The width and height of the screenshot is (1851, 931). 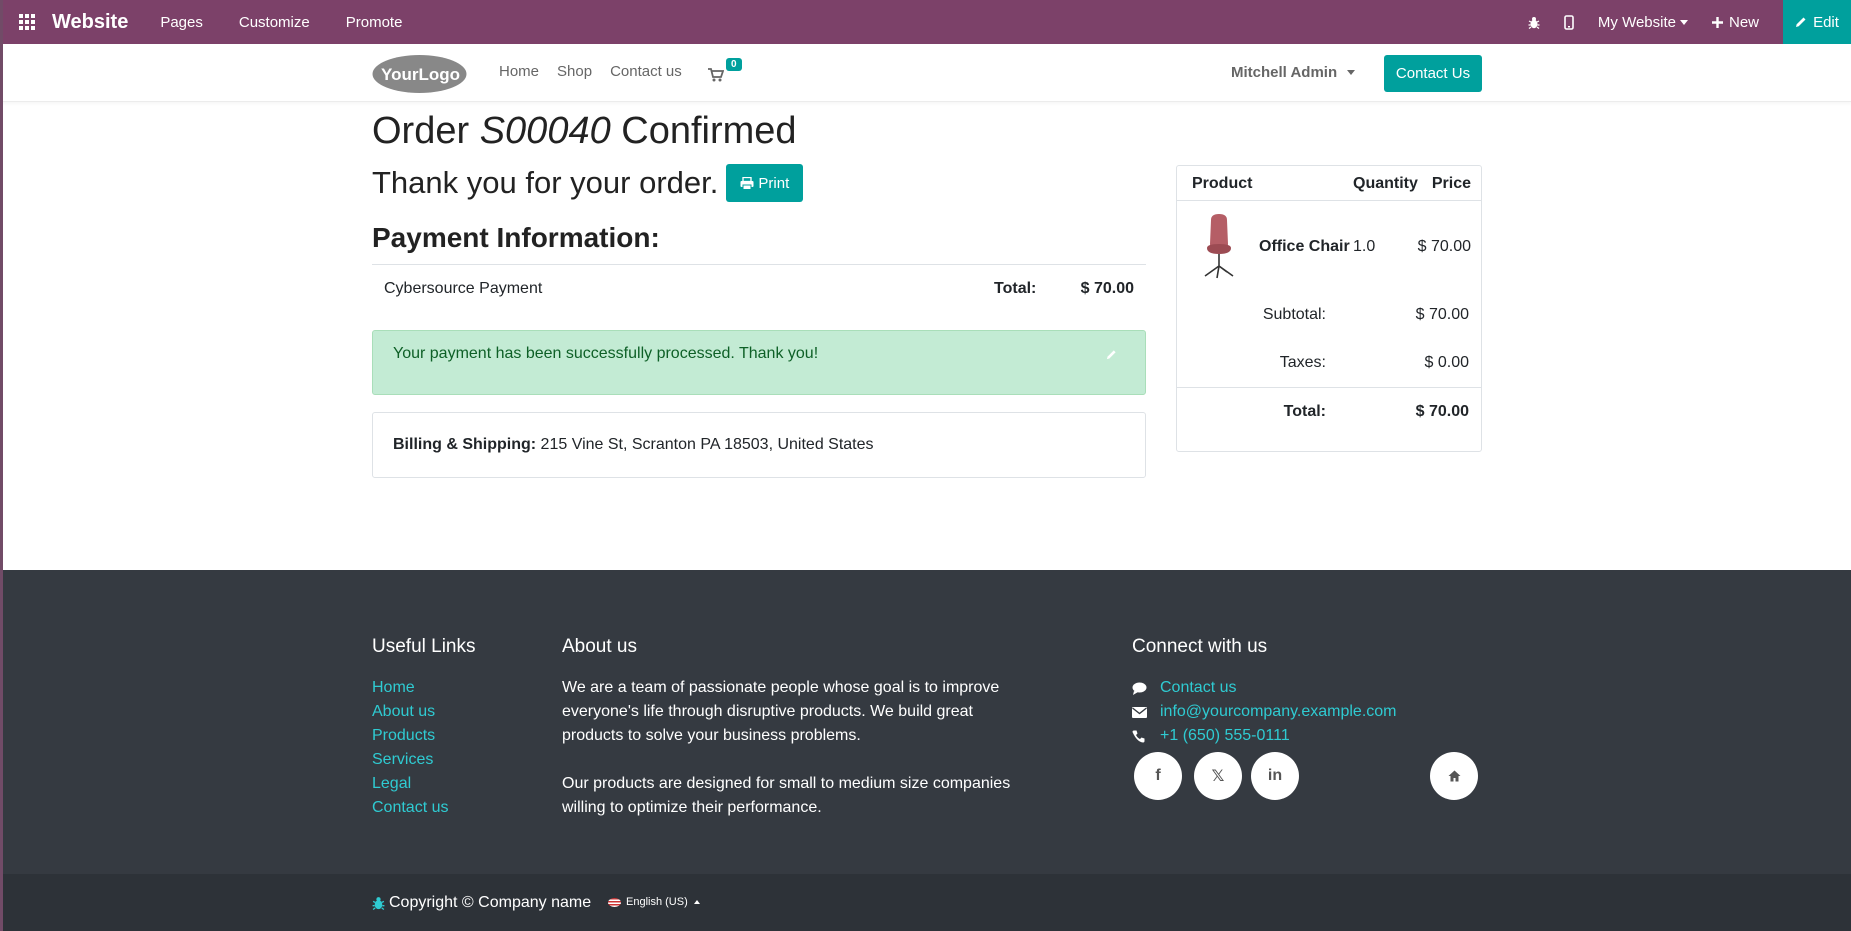 I want to click on payment-total-value: $ 70.00, so click(x=1107, y=288).